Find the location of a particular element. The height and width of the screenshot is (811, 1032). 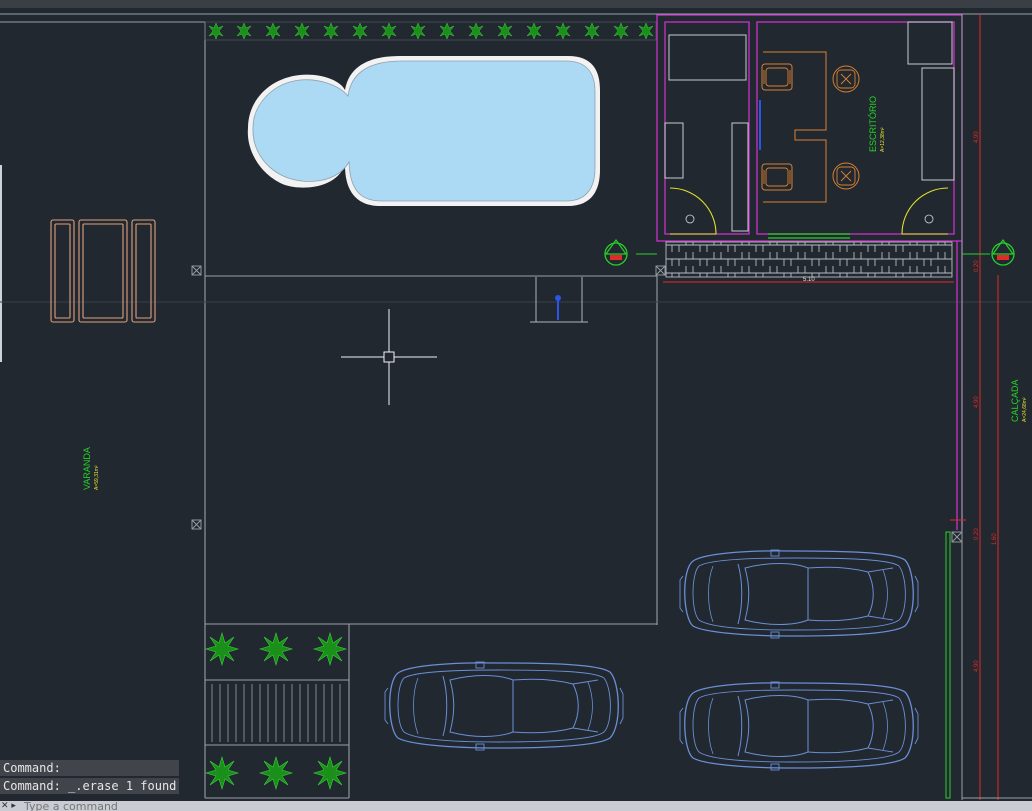

dim-a-label: 4.90 is located at coordinates (977, 137).